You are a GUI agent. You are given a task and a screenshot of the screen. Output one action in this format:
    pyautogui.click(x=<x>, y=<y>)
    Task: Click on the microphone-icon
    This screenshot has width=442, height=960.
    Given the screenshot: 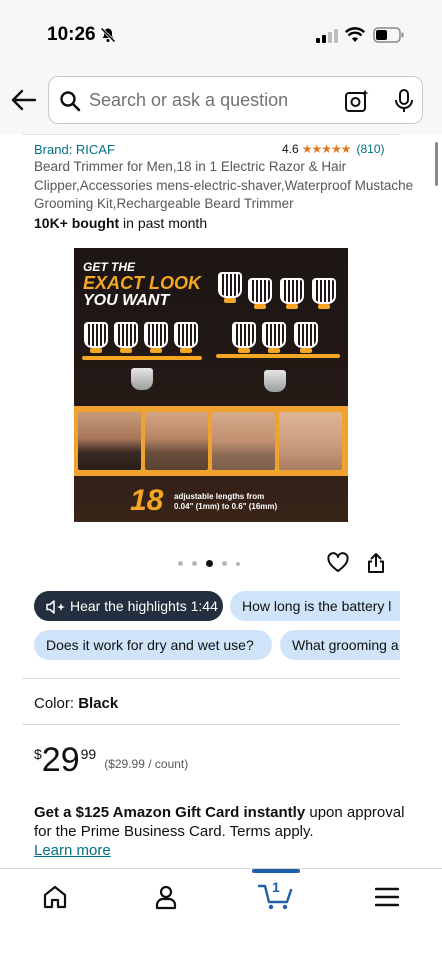 What is the action you would take?
    pyautogui.click(x=404, y=101)
    